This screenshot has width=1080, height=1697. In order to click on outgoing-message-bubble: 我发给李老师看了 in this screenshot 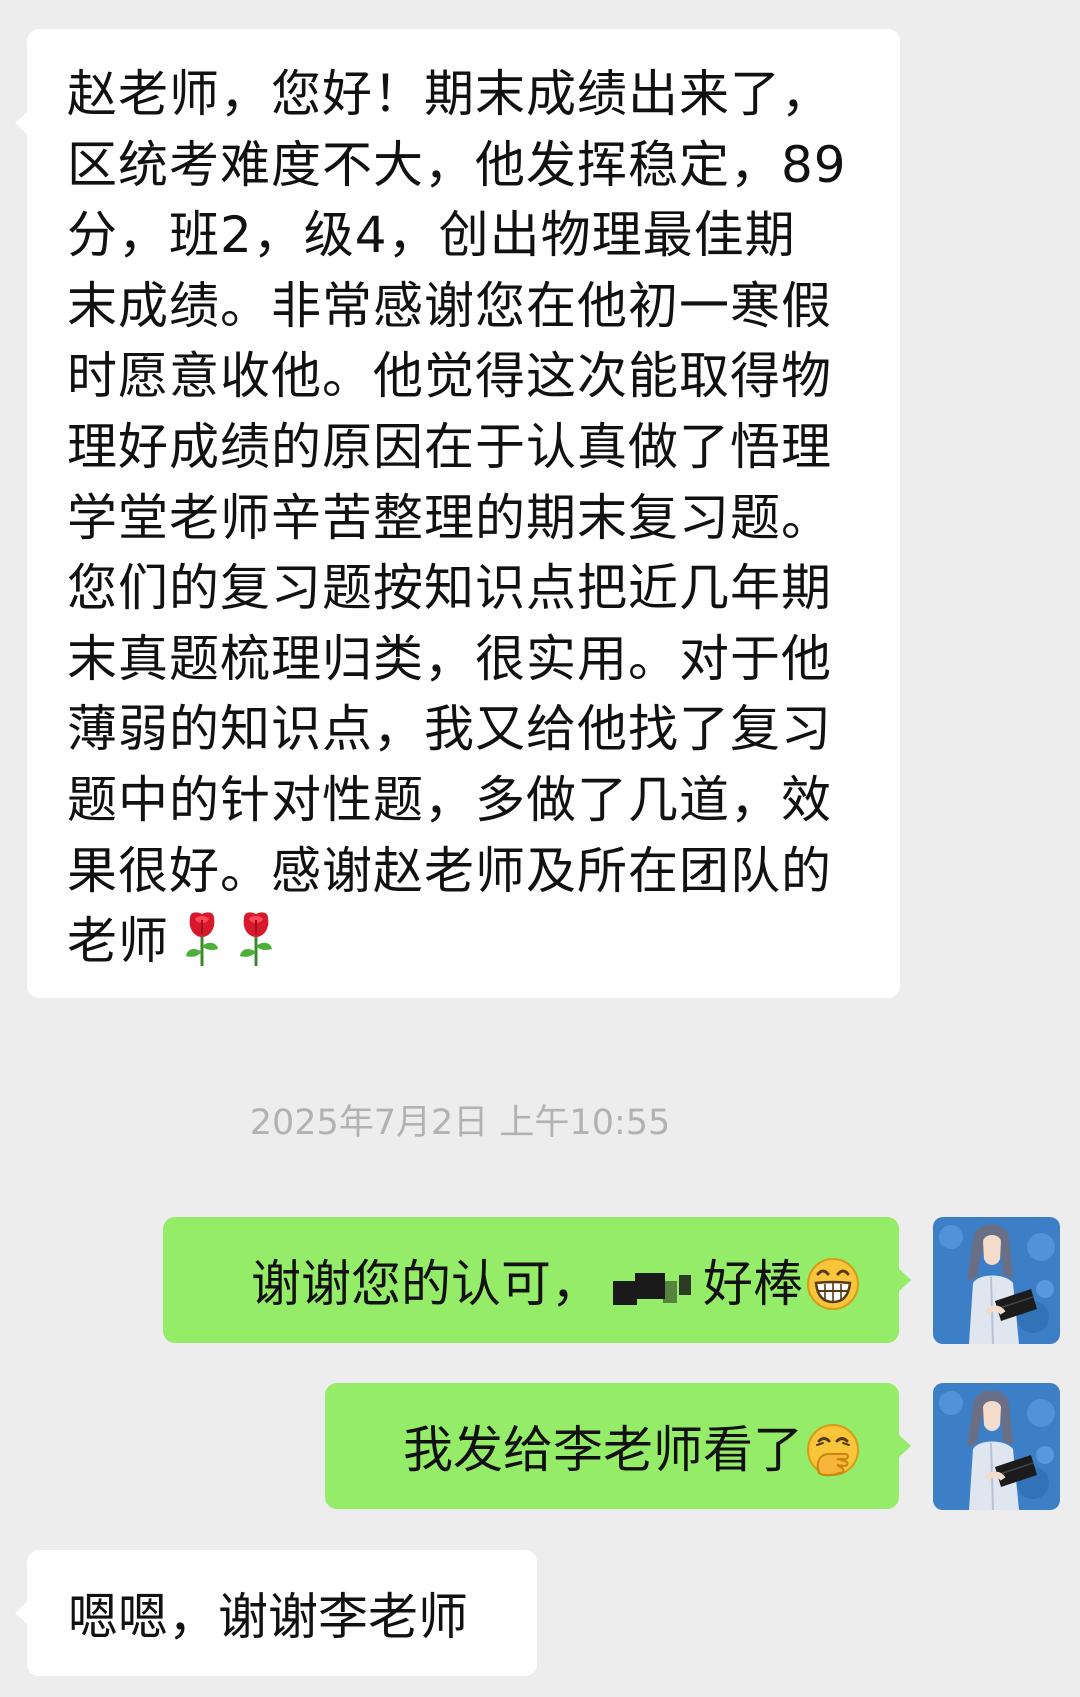, I will do `click(618, 1446)`.